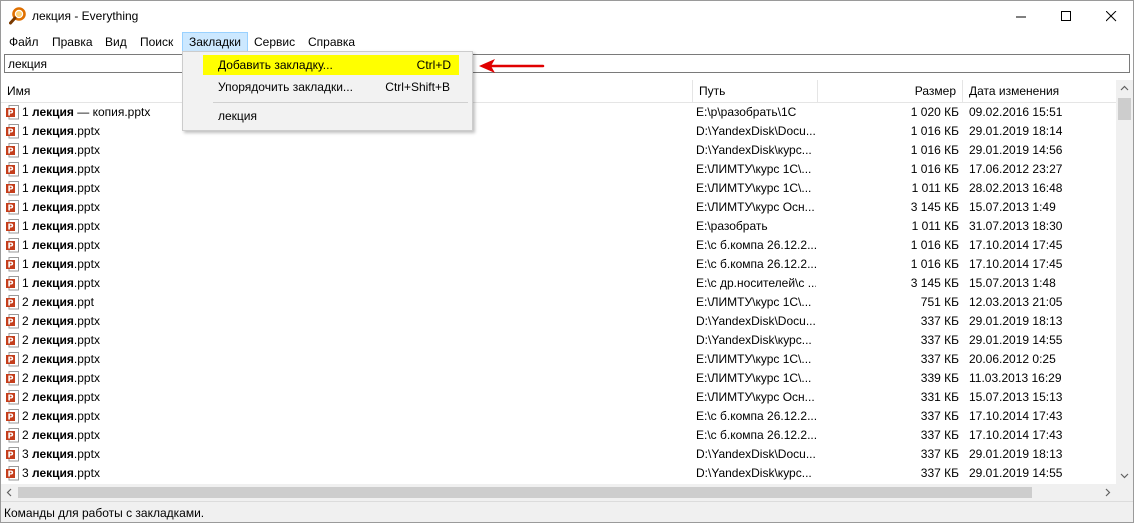 The width and height of the screenshot is (1134, 523). I want to click on menu-view: Вид, so click(116, 42).